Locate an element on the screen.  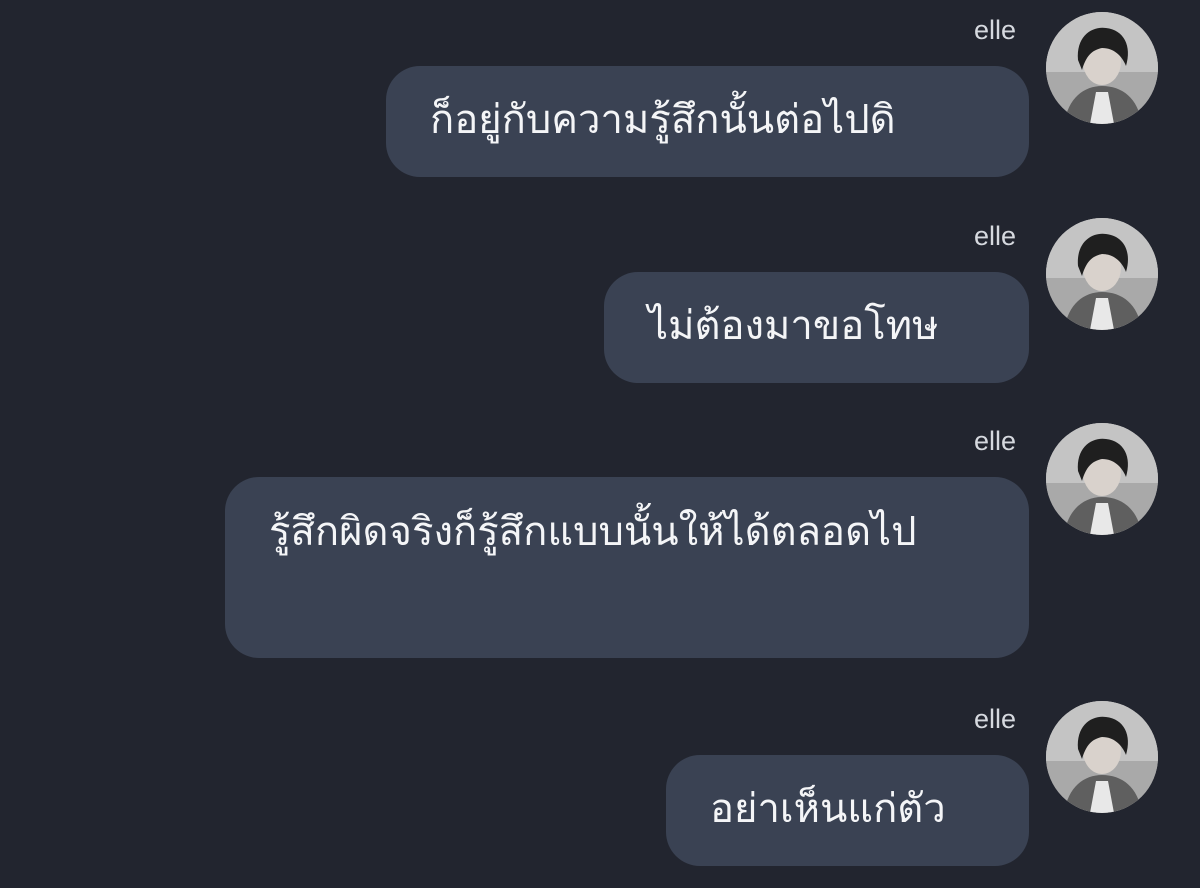
message-bubble: ก็อยู่กับความรู้สึกนั้นต่อไปดิ is located at coordinates (707, 121).